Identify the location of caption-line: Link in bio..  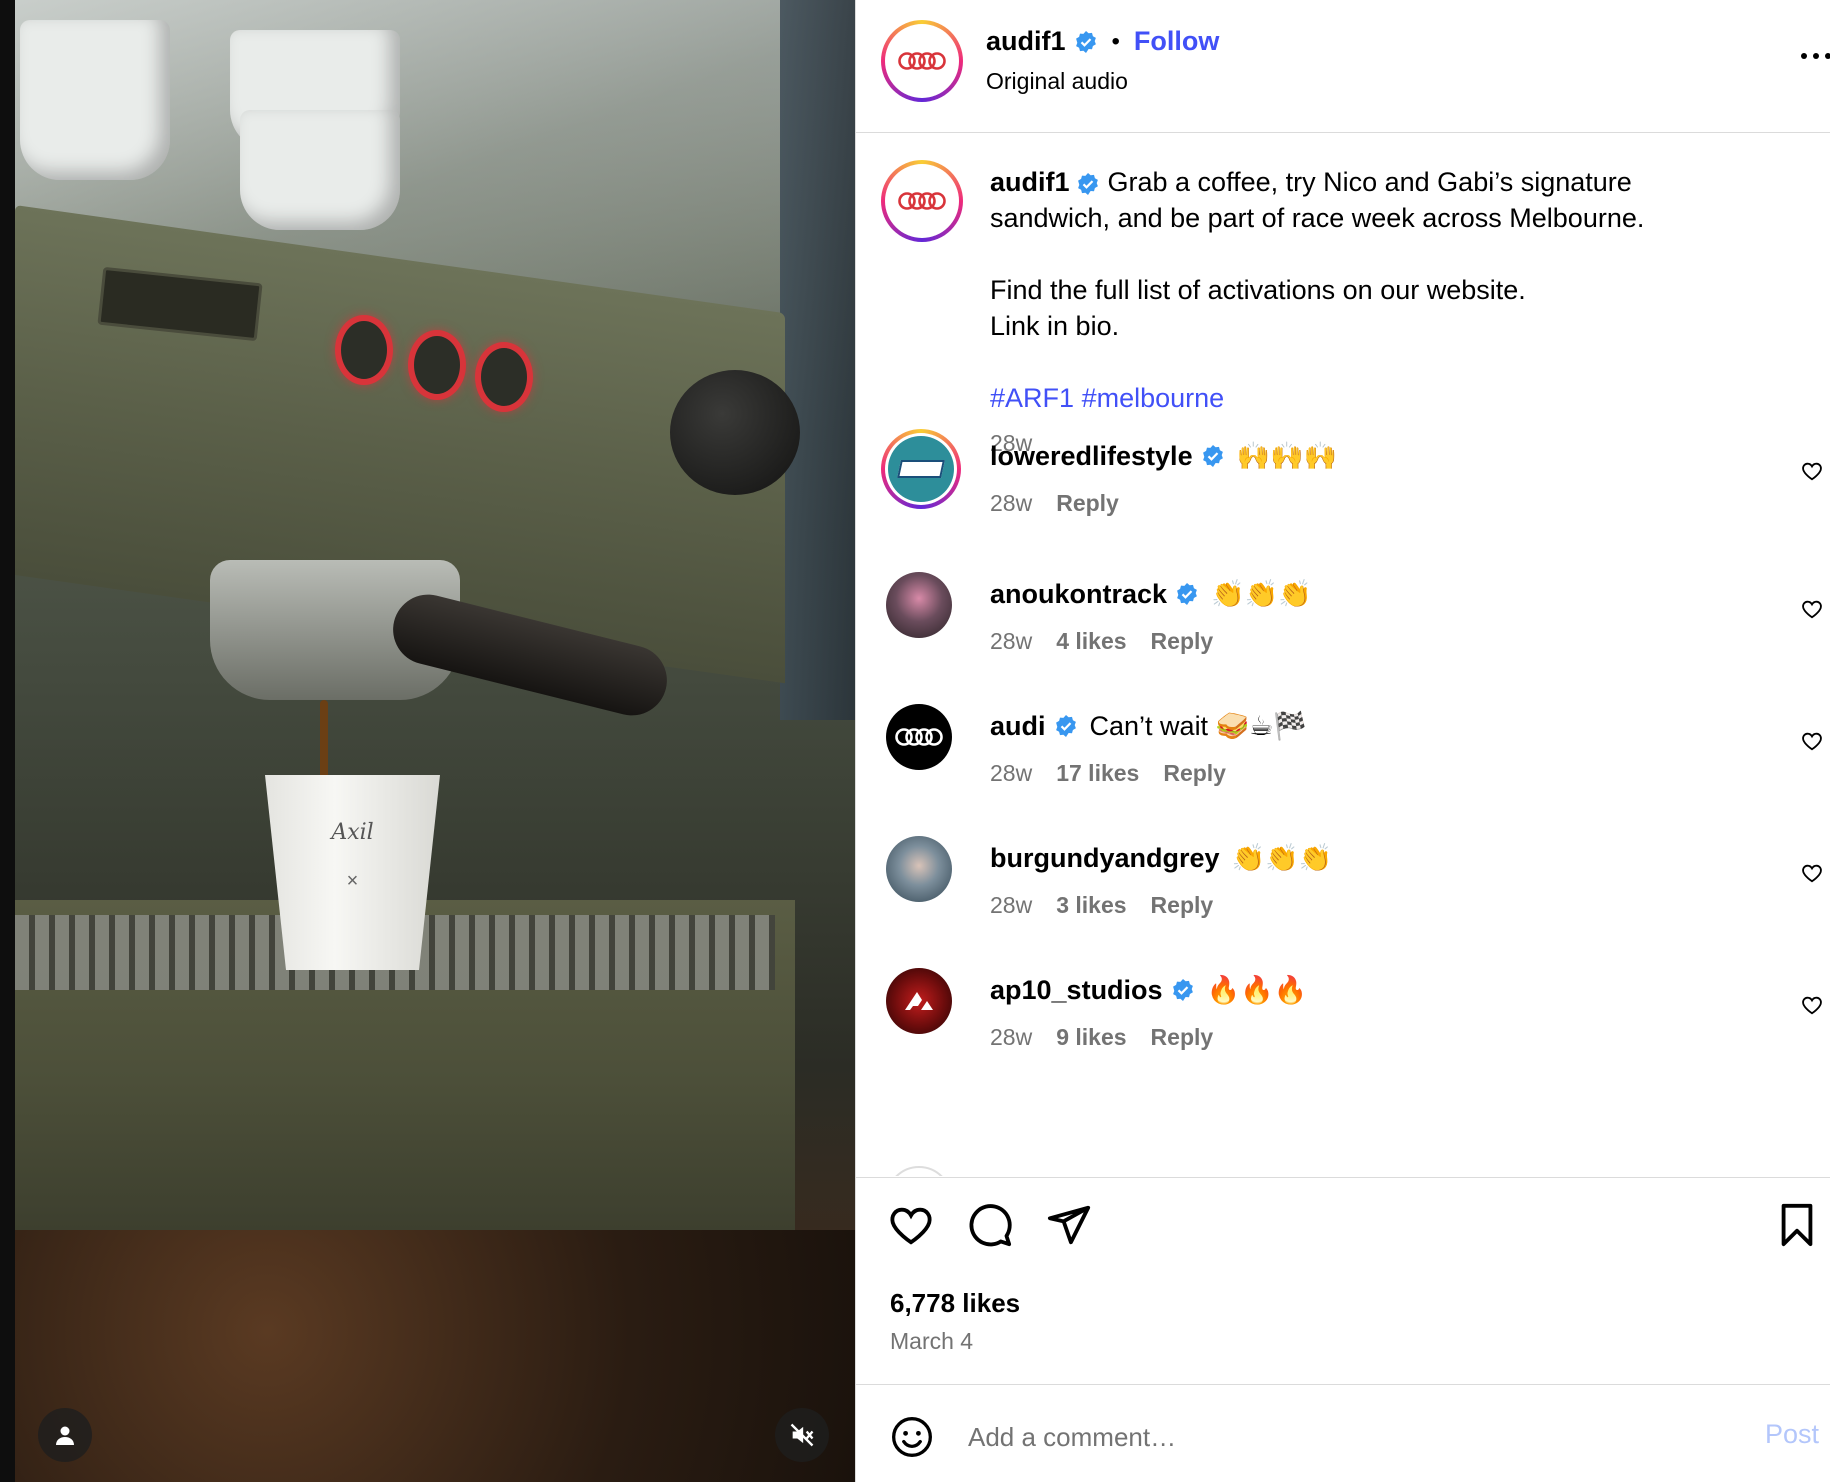
(1055, 326).